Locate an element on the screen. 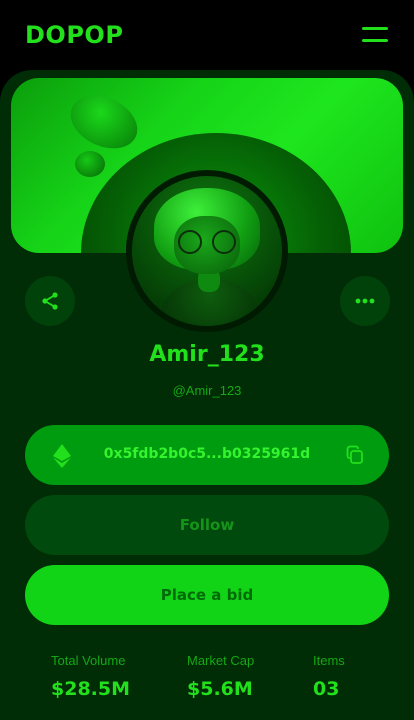  more-dots-icon is located at coordinates (365, 301).